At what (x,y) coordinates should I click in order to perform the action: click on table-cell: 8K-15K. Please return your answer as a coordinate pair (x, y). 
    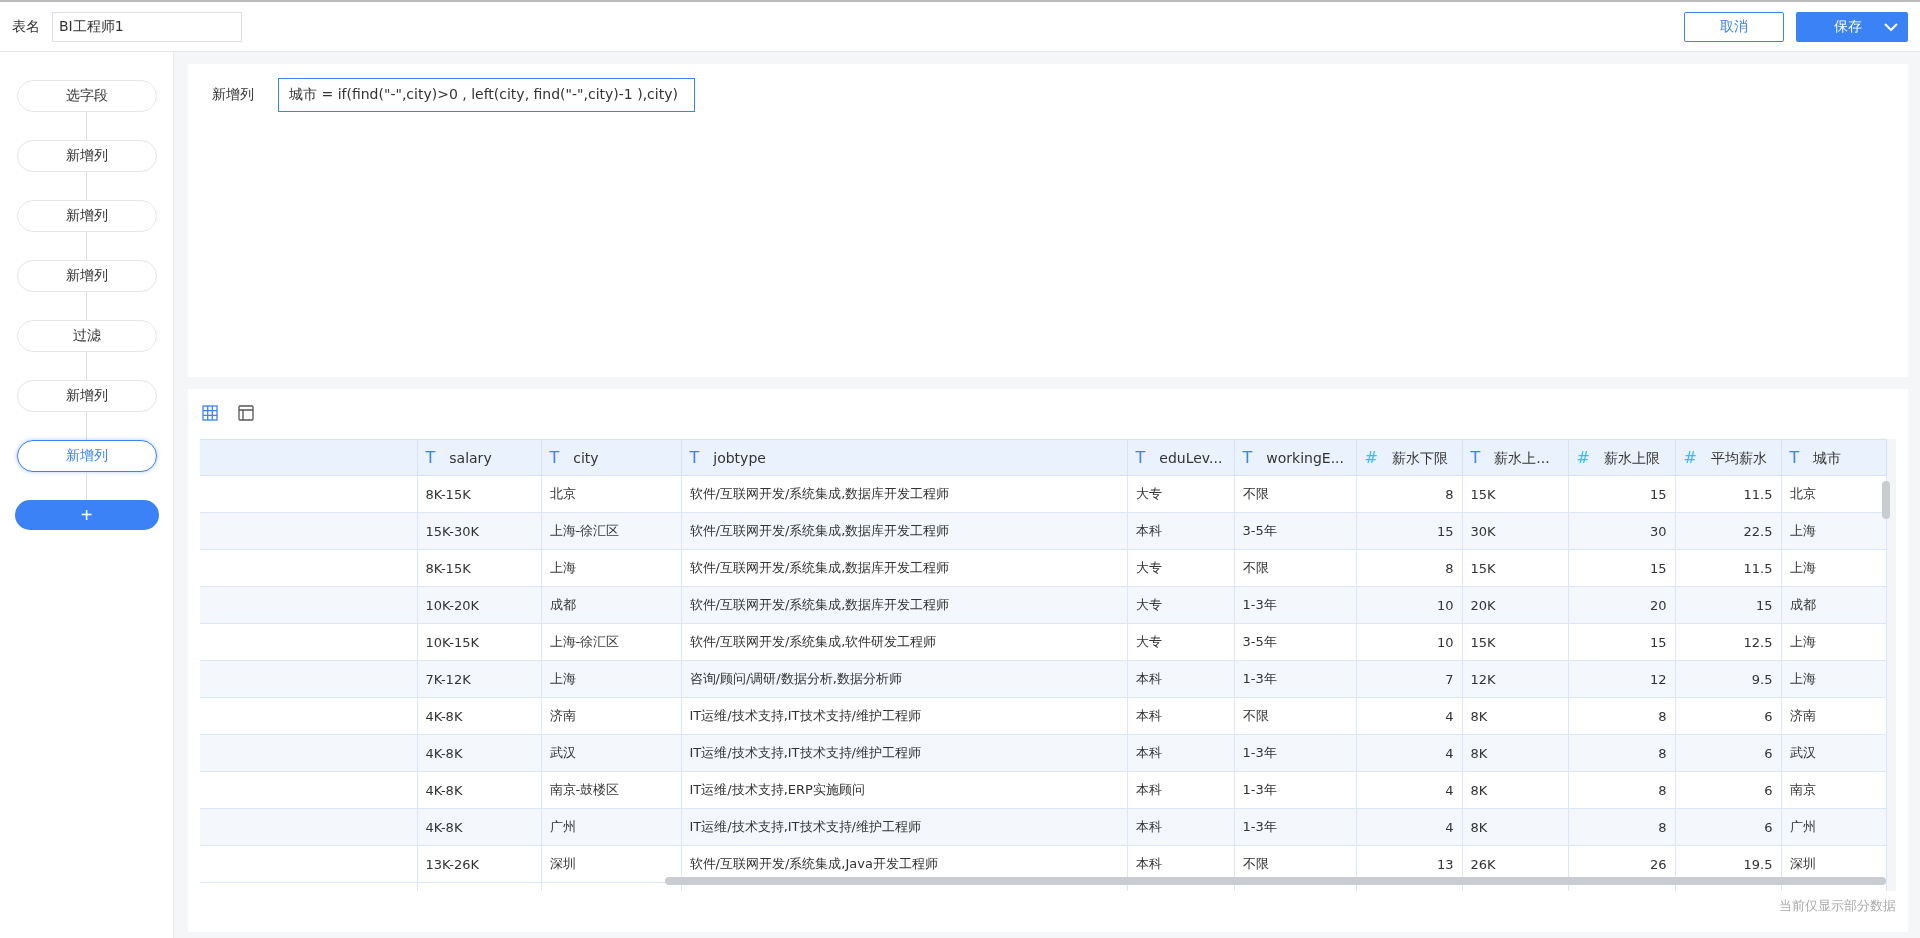
    Looking at the image, I should click on (479, 568).